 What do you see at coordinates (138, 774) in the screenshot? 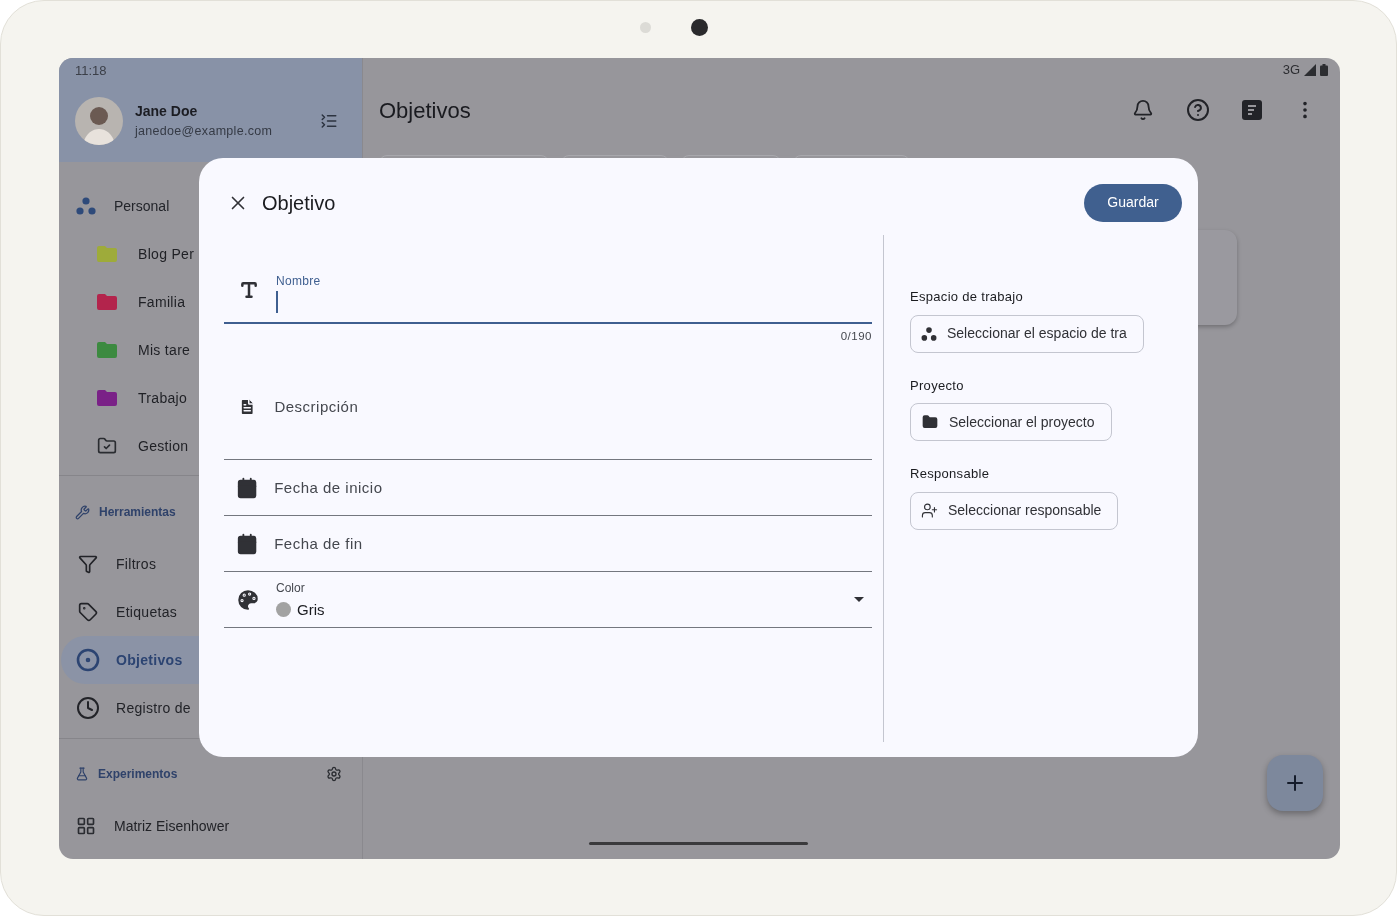
I see `section-title: Experimentos` at bounding box center [138, 774].